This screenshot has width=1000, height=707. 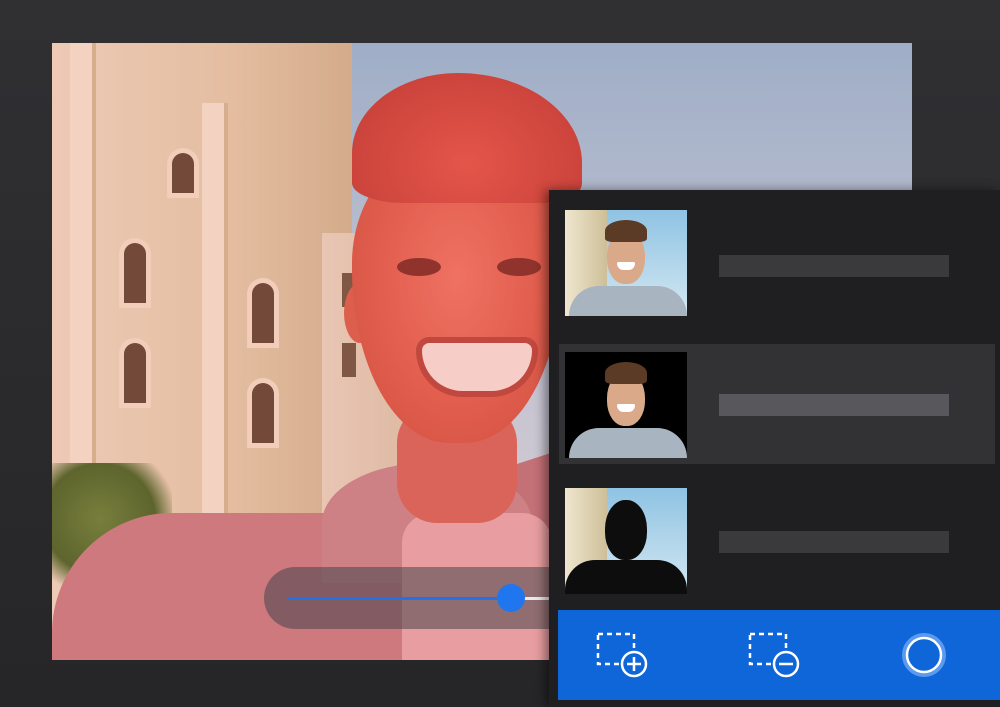 I want to click on selection-toolbar, so click(x=779, y=655).